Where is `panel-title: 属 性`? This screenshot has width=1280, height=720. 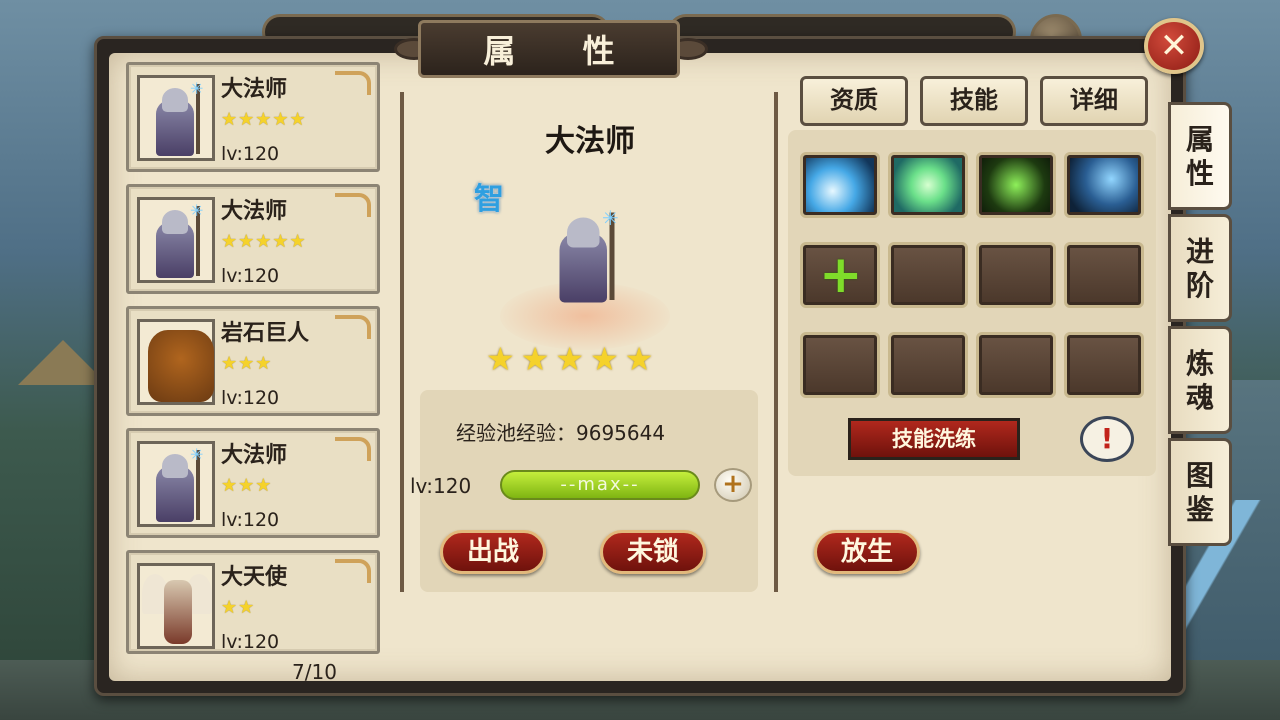
panel-title: 属 性 is located at coordinates (549, 49).